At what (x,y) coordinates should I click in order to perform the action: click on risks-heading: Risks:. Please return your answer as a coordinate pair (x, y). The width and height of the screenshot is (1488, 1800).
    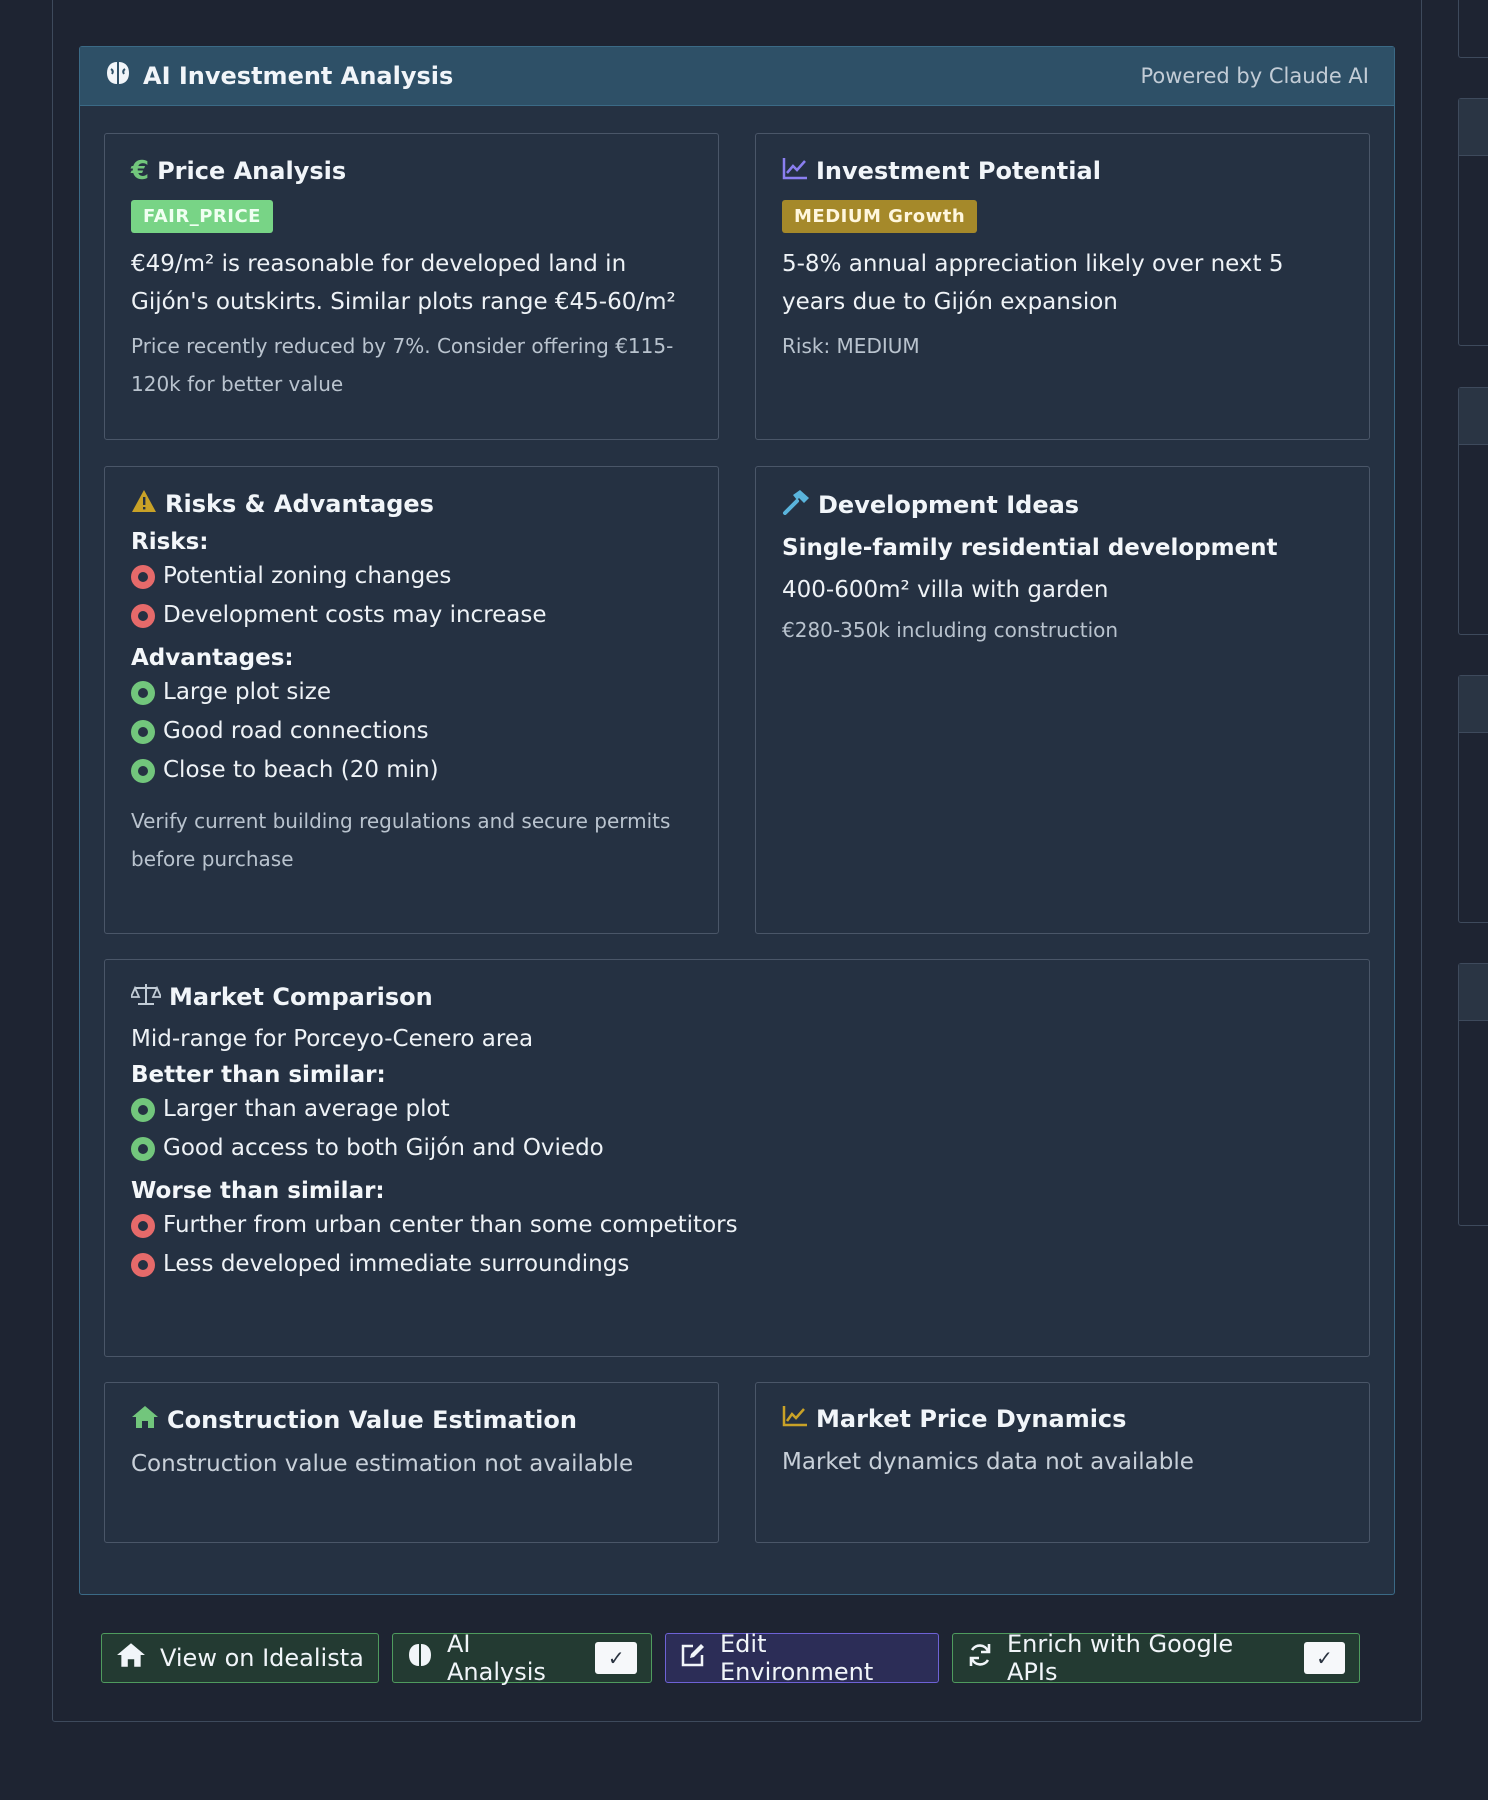
    Looking at the image, I should click on (170, 542).